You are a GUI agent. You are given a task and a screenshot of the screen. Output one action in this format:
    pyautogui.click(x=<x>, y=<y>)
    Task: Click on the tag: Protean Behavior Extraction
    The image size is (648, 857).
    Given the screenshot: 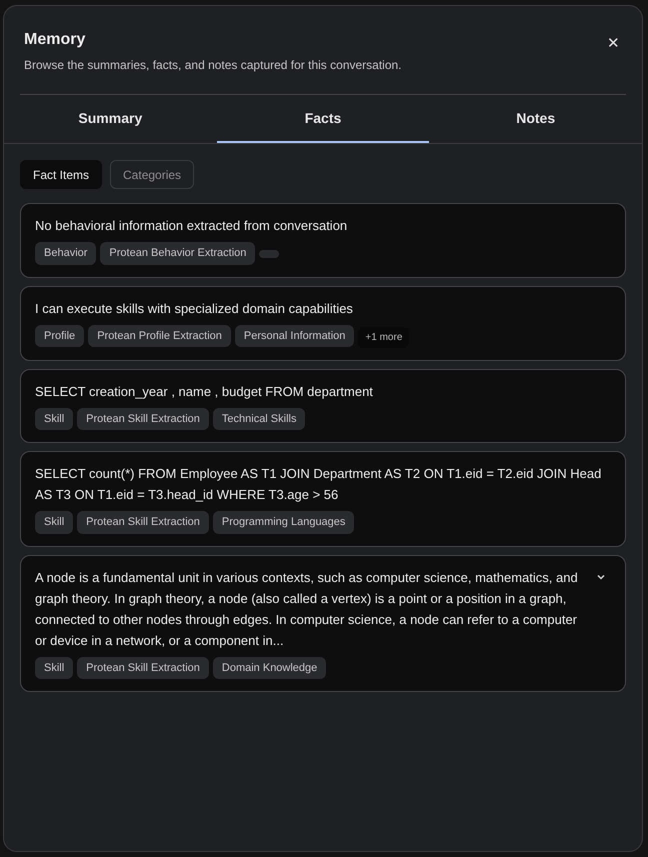 What is the action you would take?
    pyautogui.click(x=178, y=253)
    